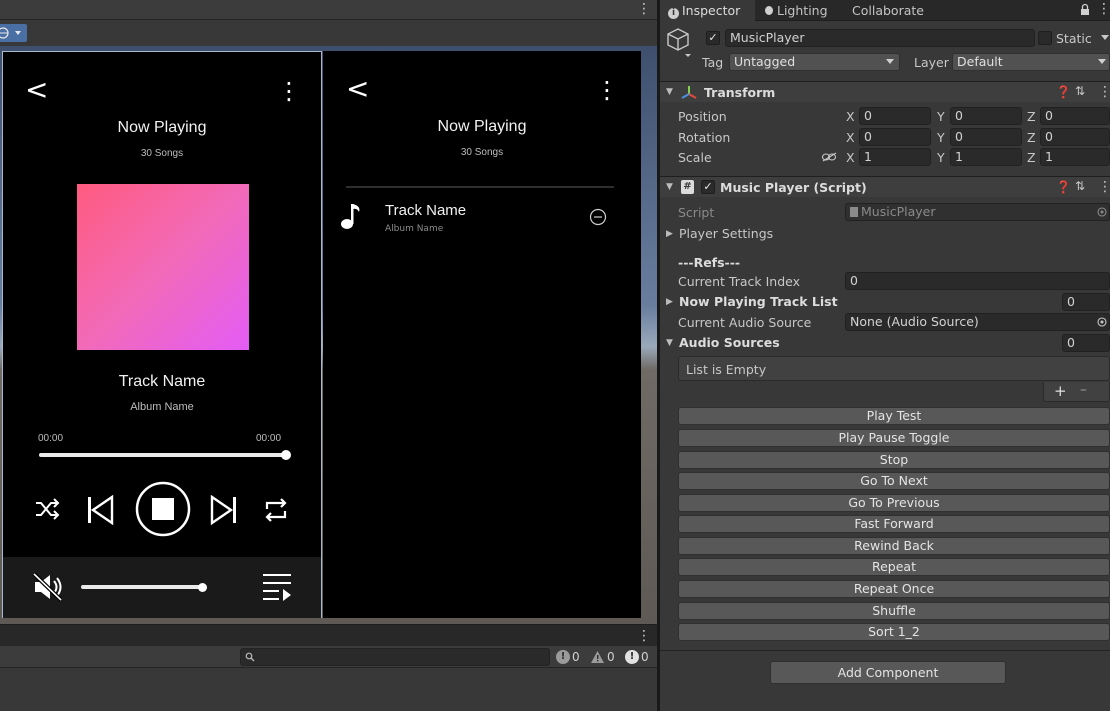 The image size is (1110, 711). I want to click on list-empty-text: List is Empty, so click(726, 369).